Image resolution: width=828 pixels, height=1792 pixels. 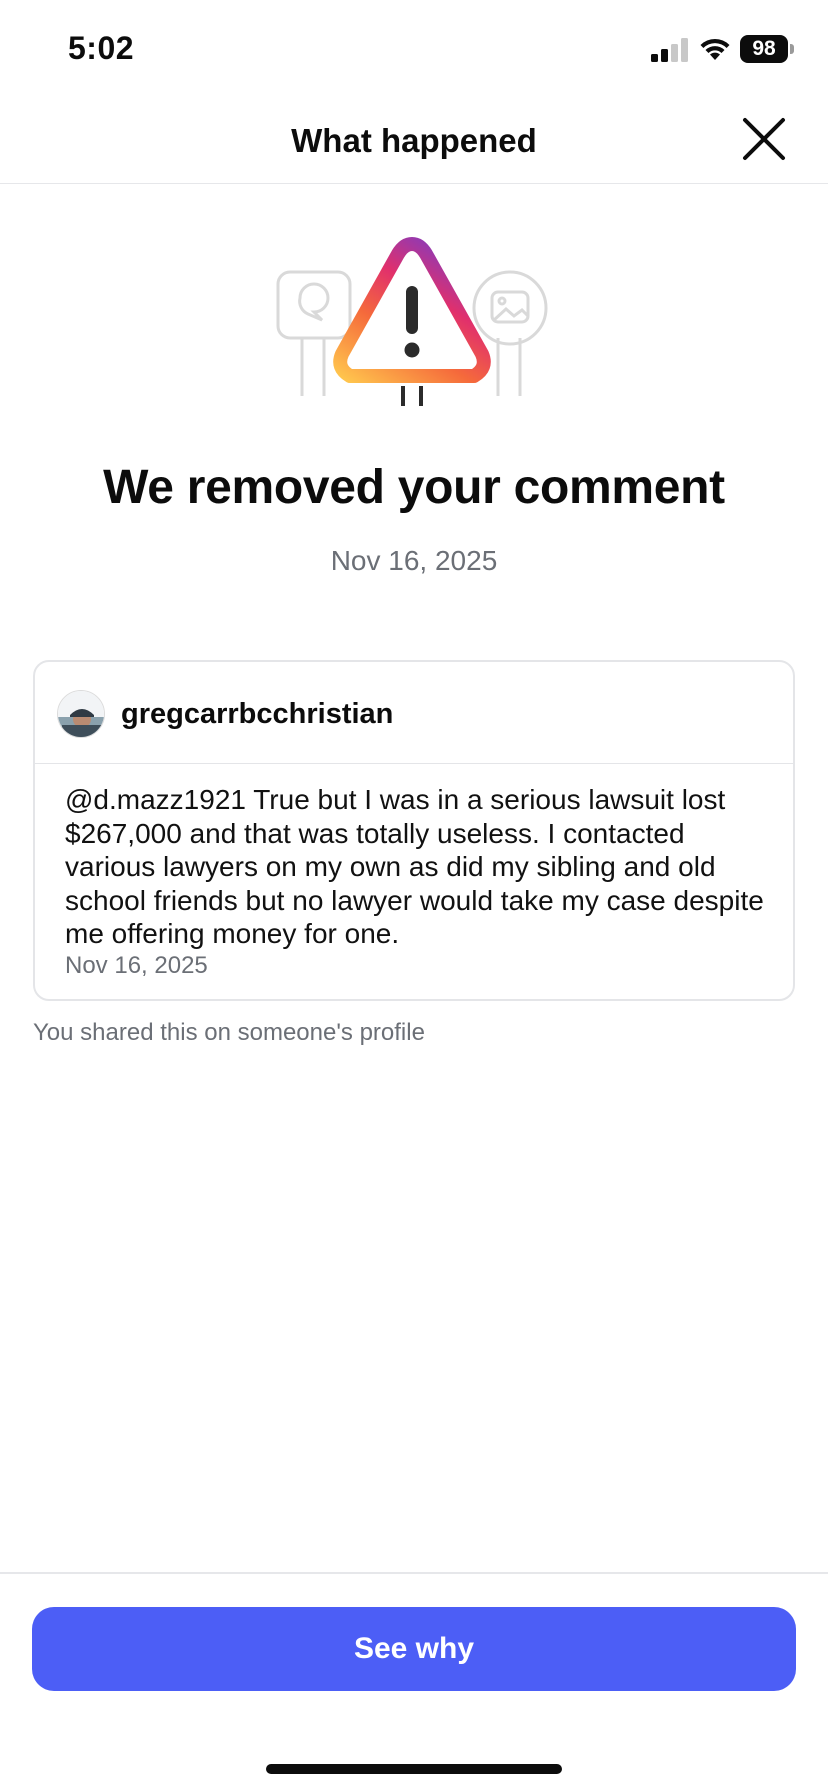 I want to click on cellular-signal-icon, so click(x=669, y=50).